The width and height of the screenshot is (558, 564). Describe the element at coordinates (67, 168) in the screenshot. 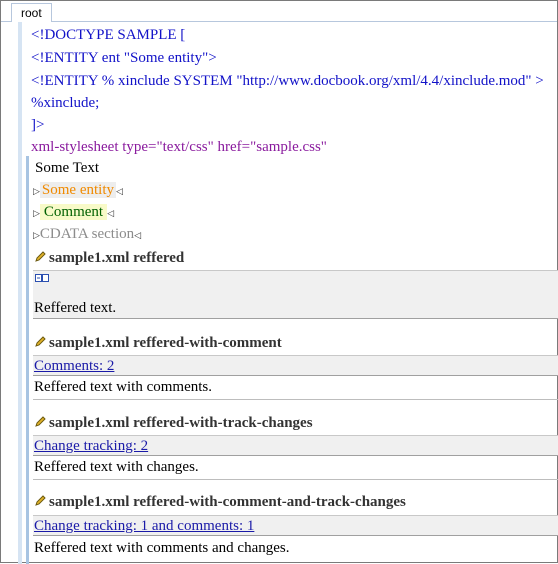

I see `some-text: Some Text` at that location.